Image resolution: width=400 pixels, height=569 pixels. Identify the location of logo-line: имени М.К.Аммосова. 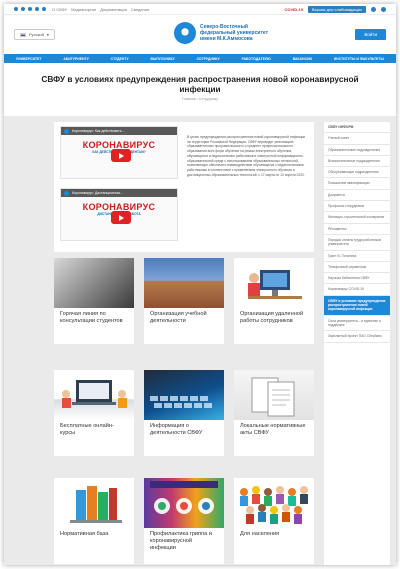
(226, 39).